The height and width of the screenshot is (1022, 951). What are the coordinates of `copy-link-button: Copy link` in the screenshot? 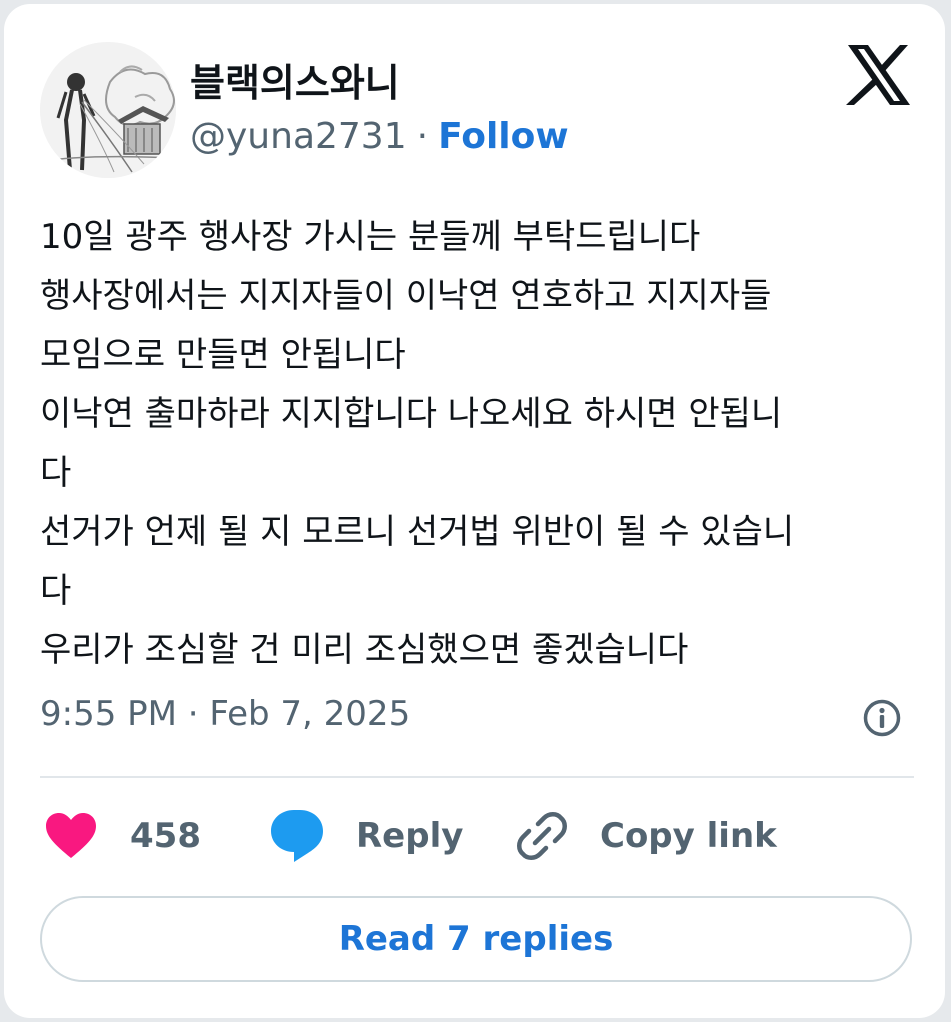 It's located at (646, 836).